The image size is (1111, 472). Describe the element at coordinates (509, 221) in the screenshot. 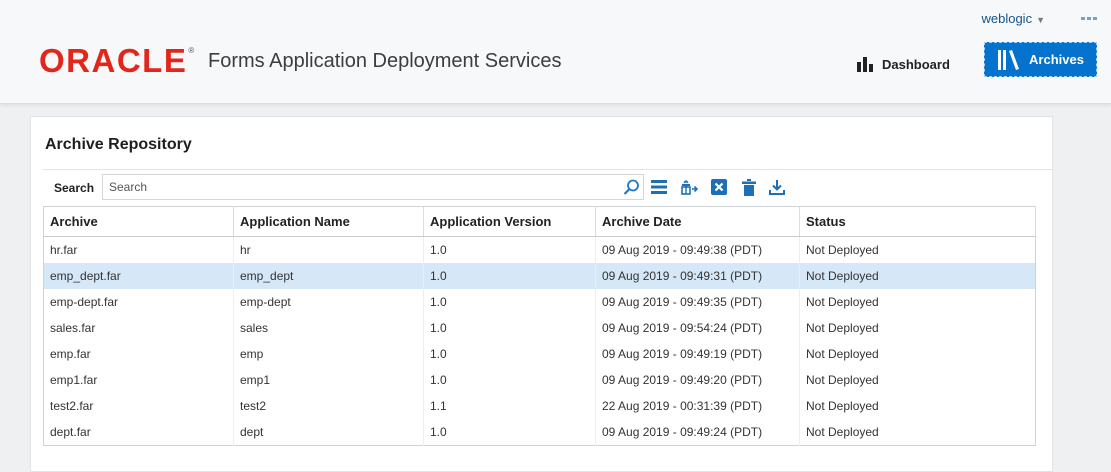

I see `column-header-application-version: Application Version` at that location.